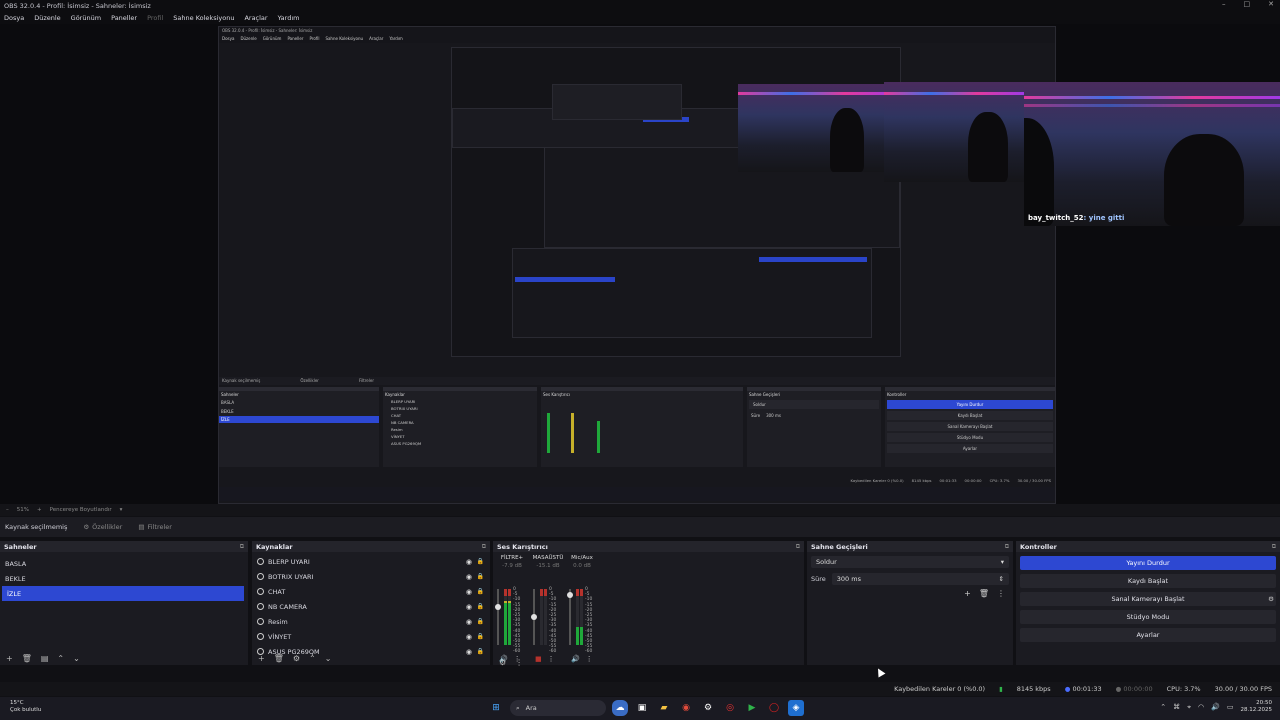  What do you see at coordinates (124, 563) in the screenshot?
I see `scene-item: BASLA` at bounding box center [124, 563].